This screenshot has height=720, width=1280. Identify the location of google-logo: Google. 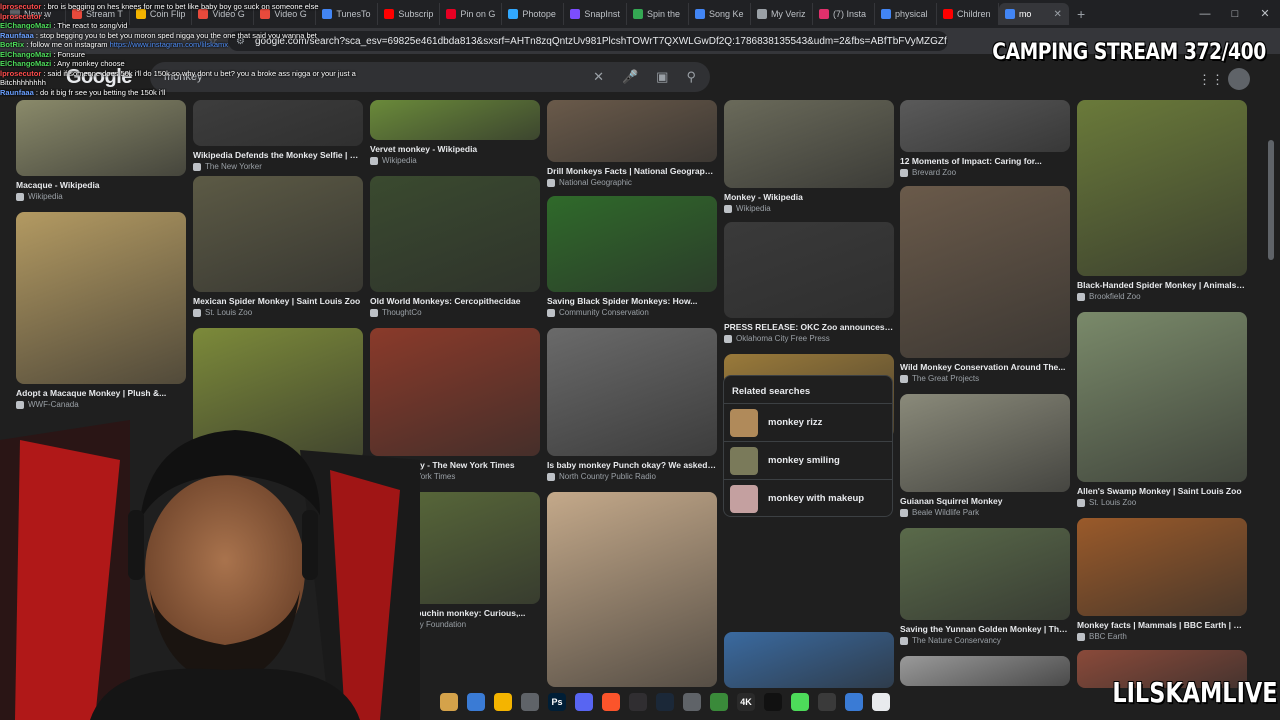
(99, 77).